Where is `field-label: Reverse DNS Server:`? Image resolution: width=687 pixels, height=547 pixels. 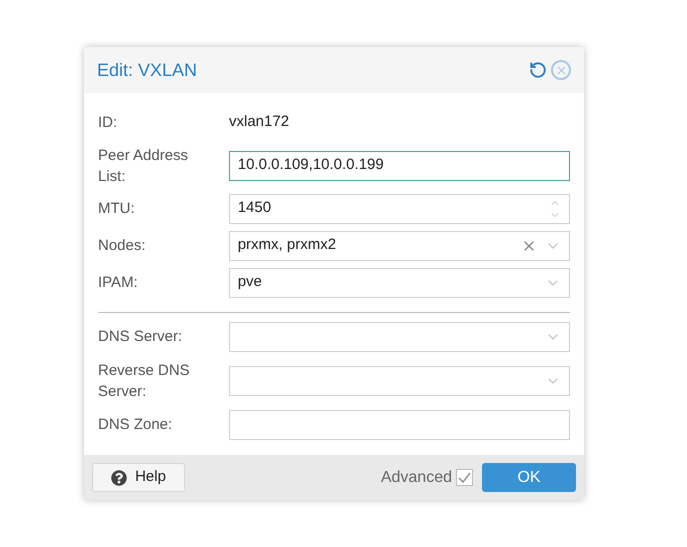
field-label: Reverse DNS Server: is located at coordinates (144, 381).